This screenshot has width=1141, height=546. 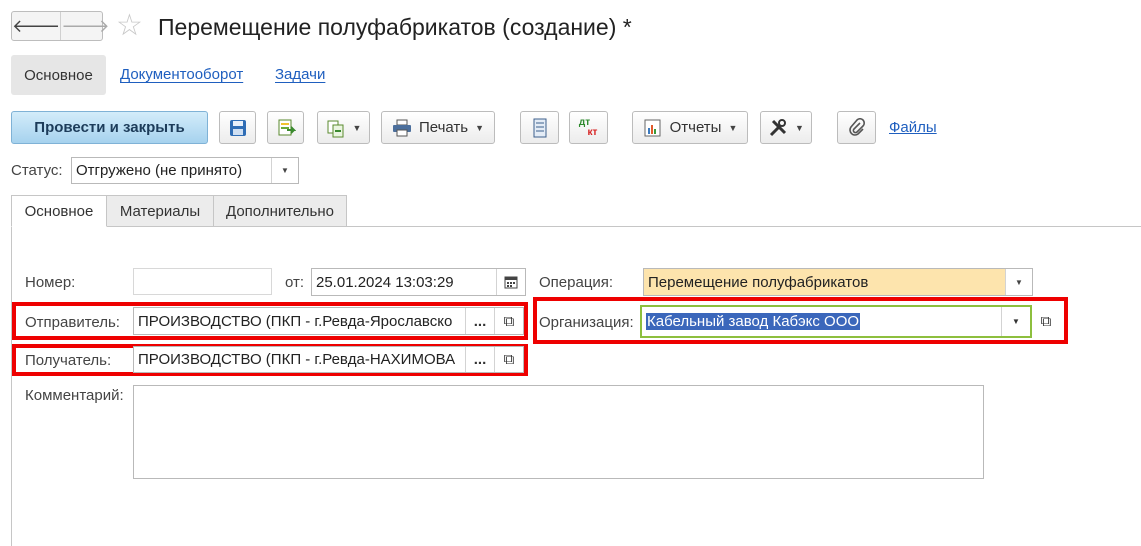 I want to click on save-button, so click(x=237, y=127).